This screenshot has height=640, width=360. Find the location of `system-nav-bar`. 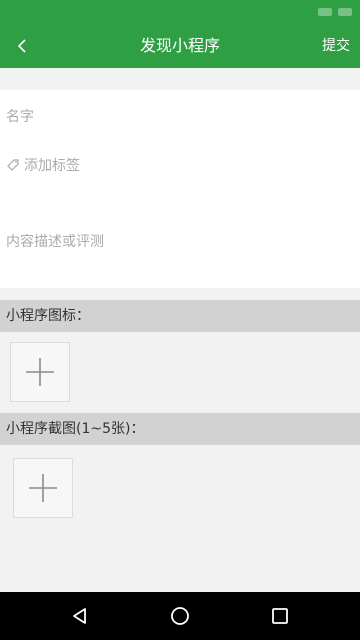

system-nav-bar is located at coordinates (180, 616).